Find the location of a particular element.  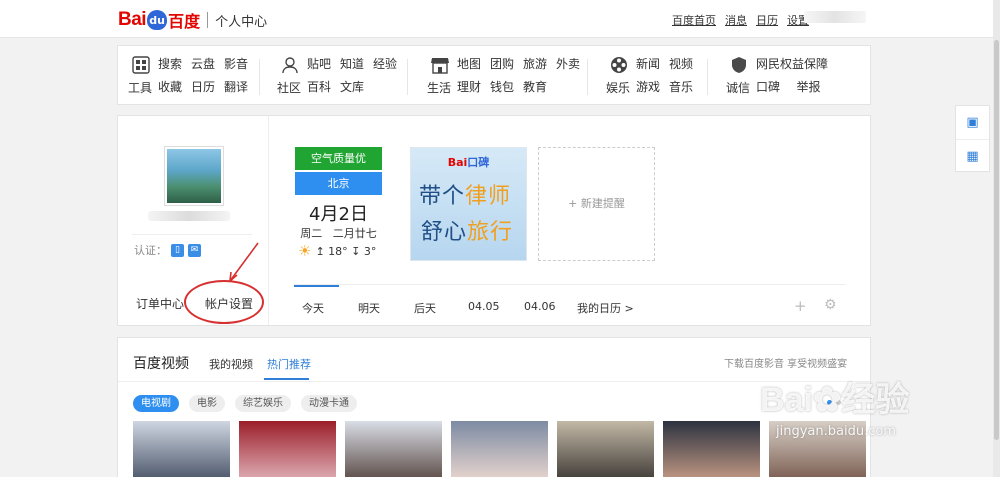

nav-link-cloud: 云盘 is located at coordinates (203, 63).